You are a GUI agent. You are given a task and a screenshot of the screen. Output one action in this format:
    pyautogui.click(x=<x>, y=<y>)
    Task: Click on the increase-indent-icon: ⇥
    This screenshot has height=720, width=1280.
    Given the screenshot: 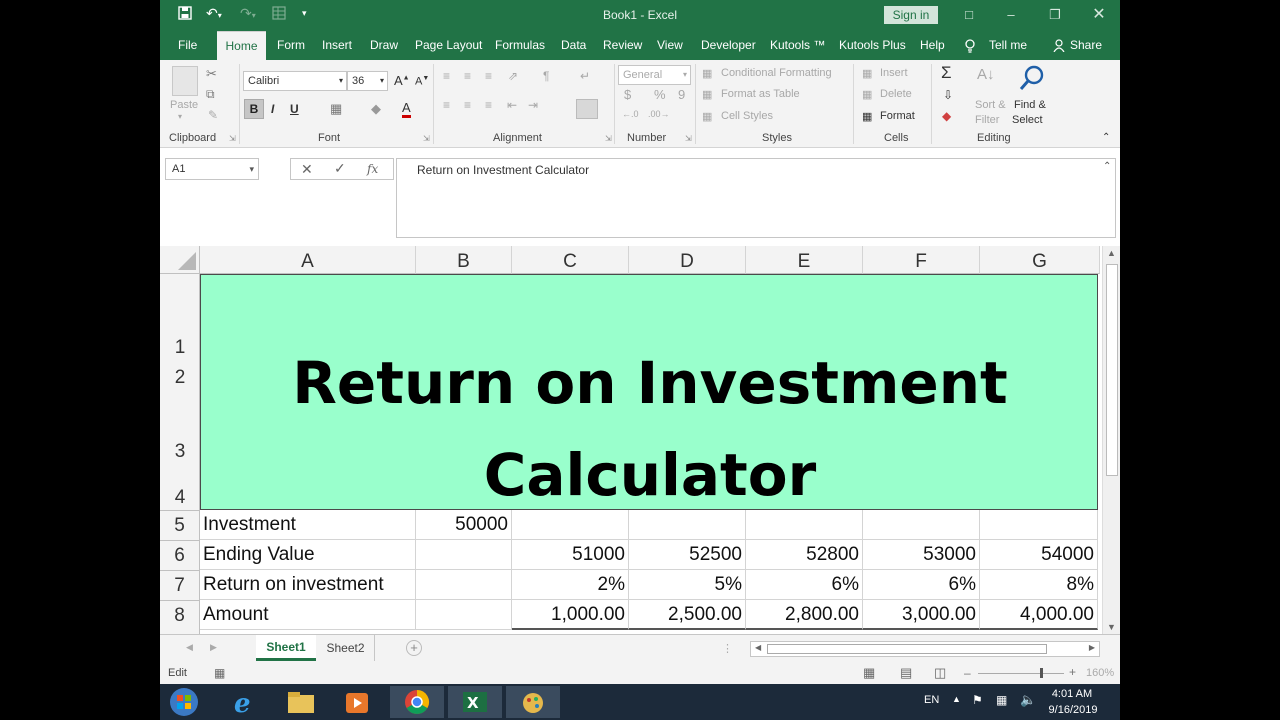 What is the action you would take?
    pyautogui.click(x=533, y=105)
    